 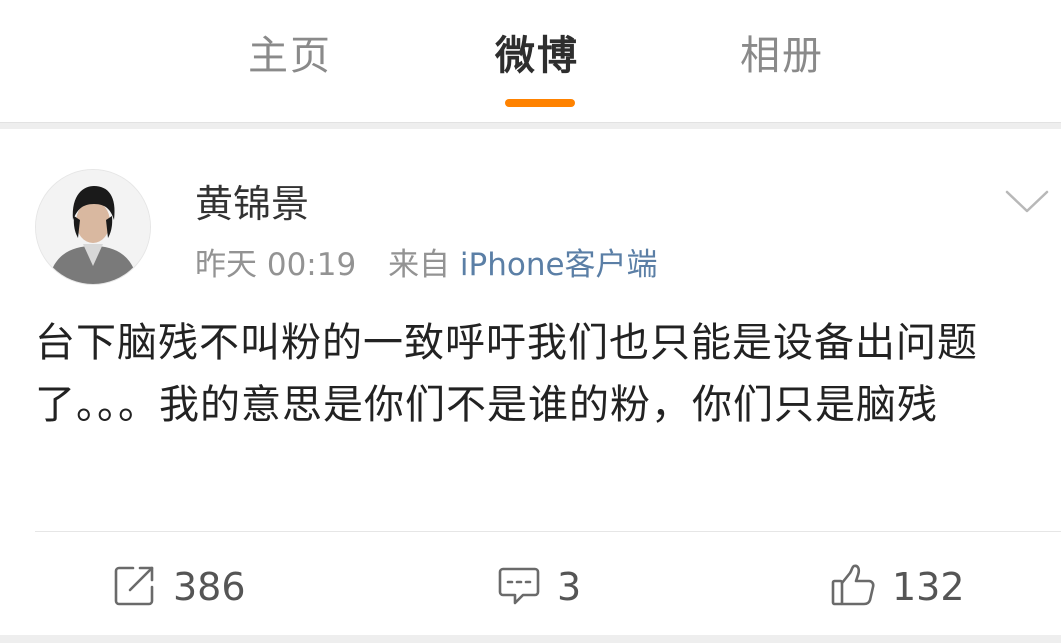 I want to click on active-tab-indicator, so click(x=540, y=103).